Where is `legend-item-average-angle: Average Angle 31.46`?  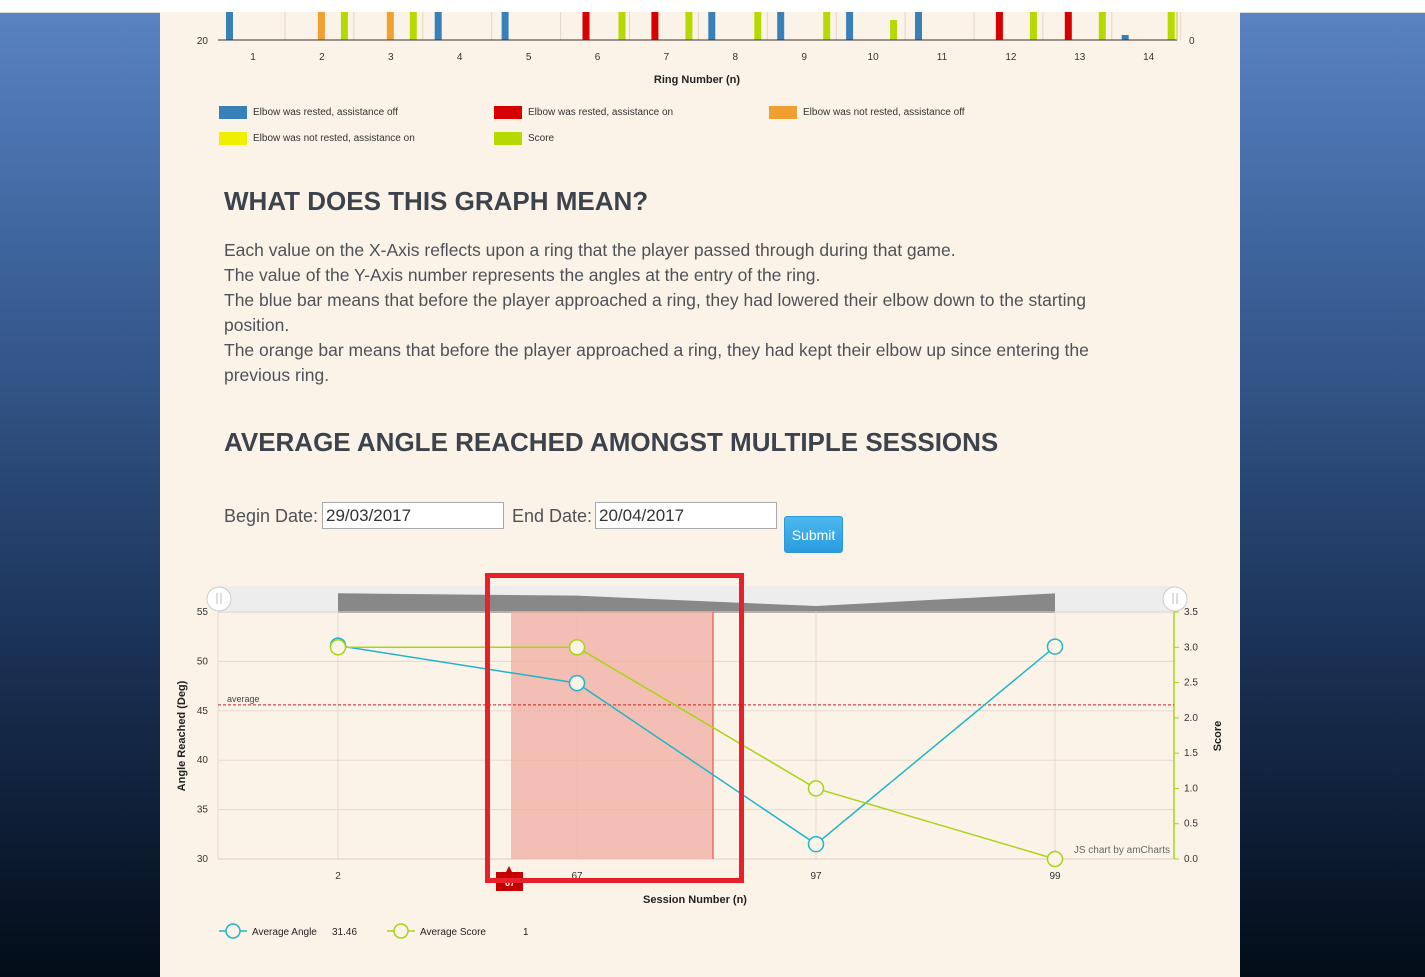
legend-item-average-angle: Average Angle 31.46 is located at coordinates (288, 931).